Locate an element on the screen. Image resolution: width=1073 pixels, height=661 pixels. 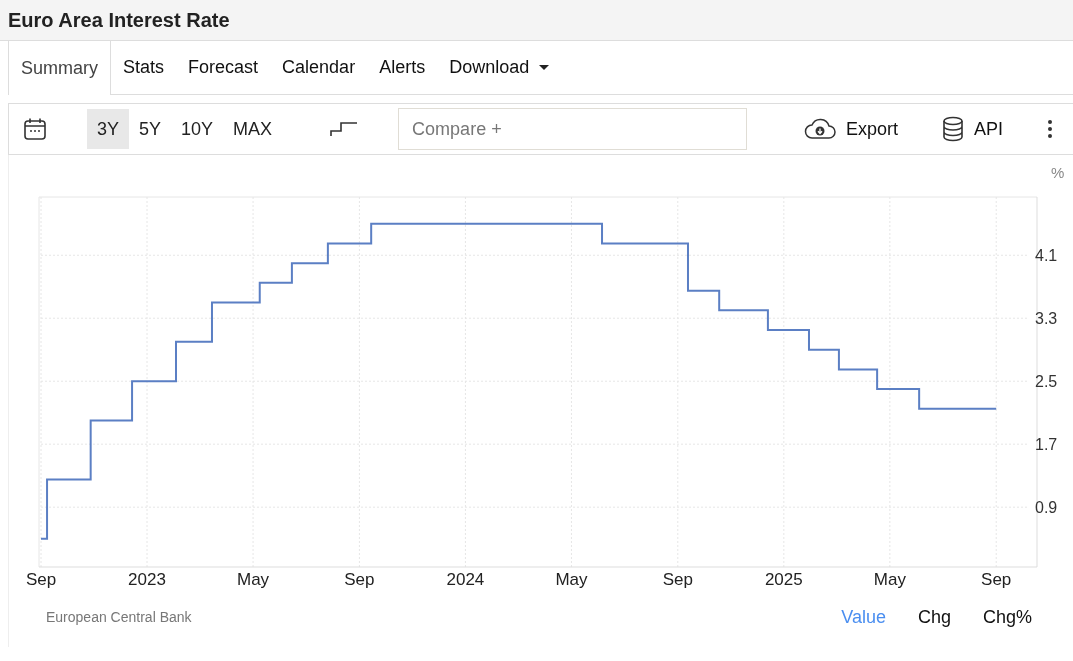
tab: Summary is located at coordinates (59, 68).